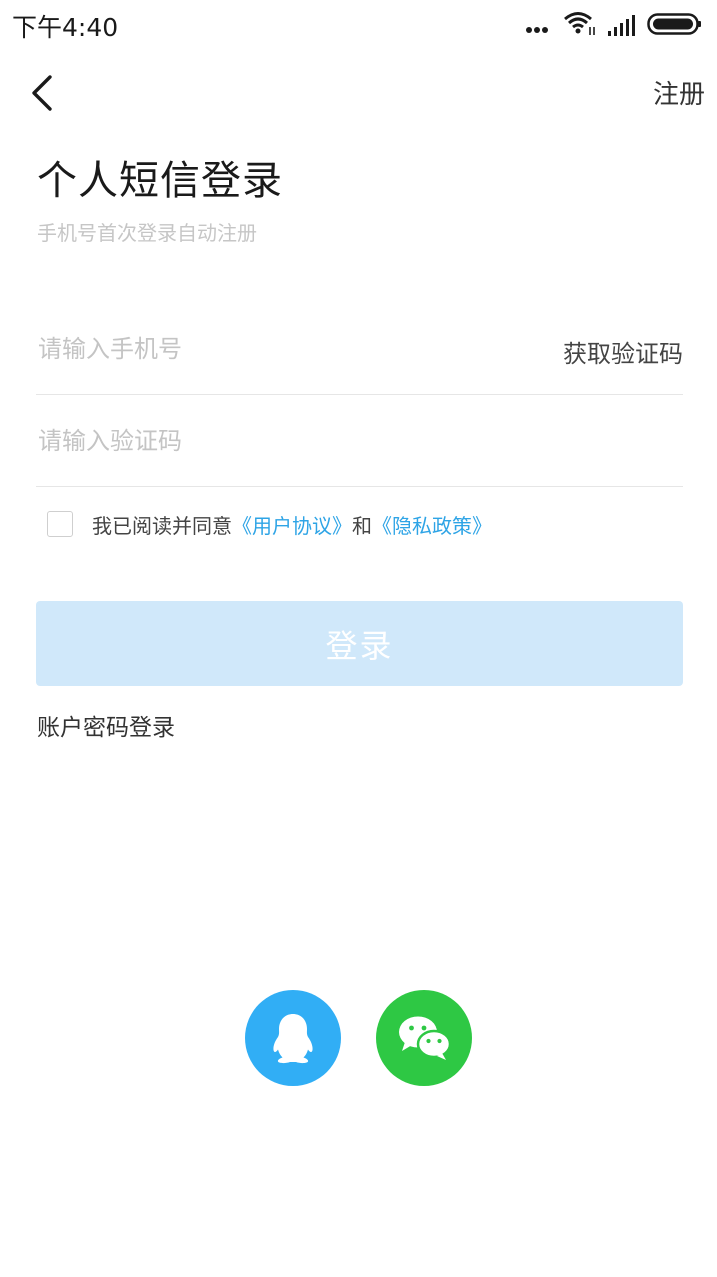  Describe the element at coordinates (579, 23) in the screenshot. I see `wifi-icon` at that location.